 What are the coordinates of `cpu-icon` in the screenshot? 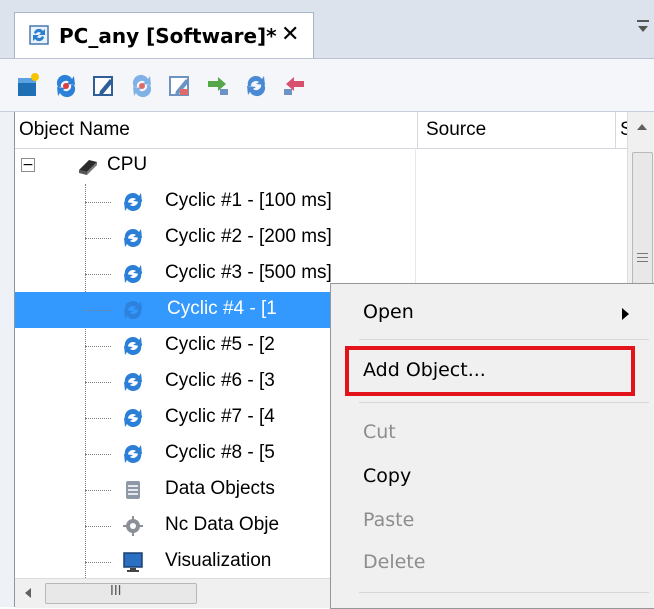 It's located at (88, 167).